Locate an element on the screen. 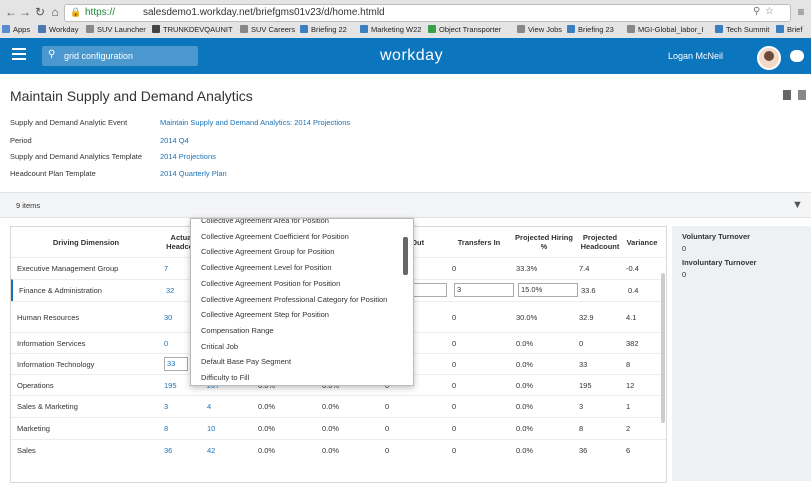 Image resolution: width=811 pixels, height=485 pixels. dropdown-option: Default Base Pay Segment is located at coordinates (246, 361).